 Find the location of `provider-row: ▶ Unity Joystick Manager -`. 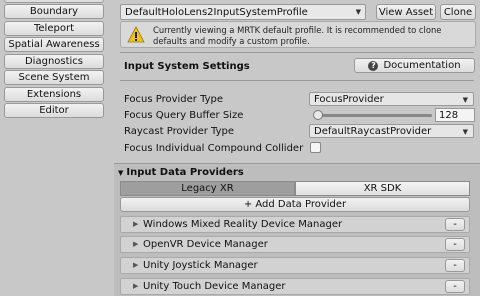

provider-row: ▶ Unity Joystick Manager - is located at coordinates (295, 265).